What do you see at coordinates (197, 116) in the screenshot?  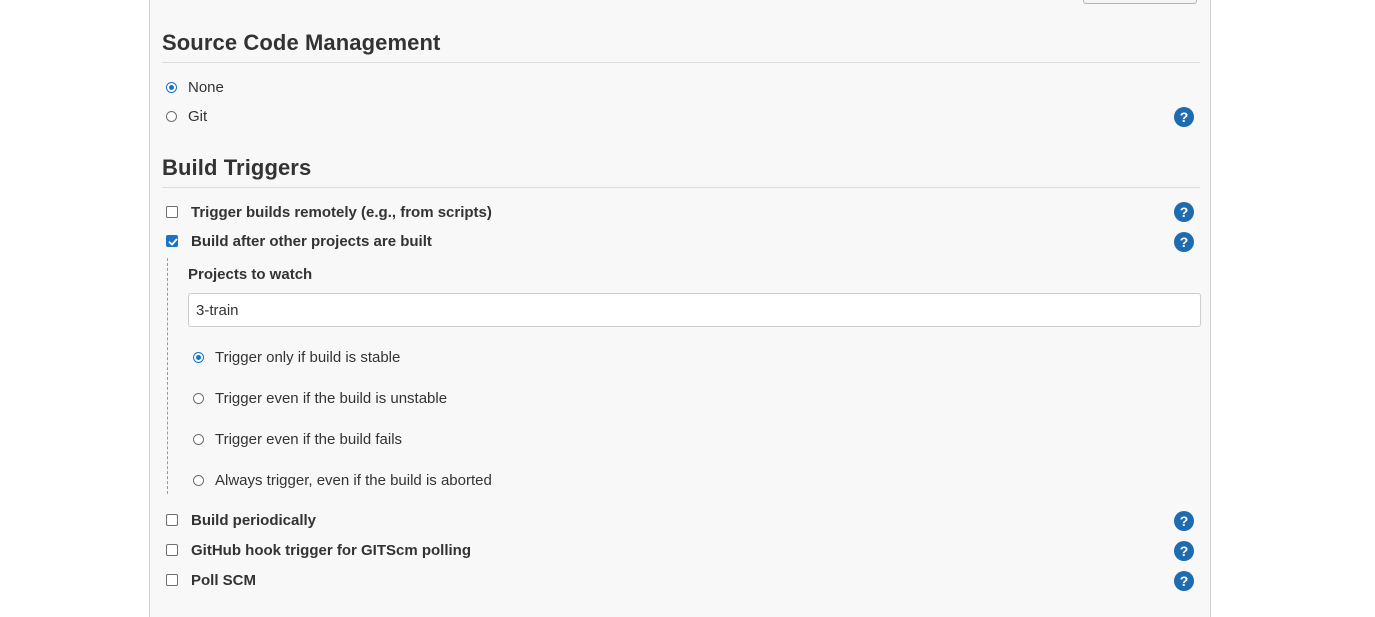 I see `scm-git-label: Git` at bounding box center [197, 116].